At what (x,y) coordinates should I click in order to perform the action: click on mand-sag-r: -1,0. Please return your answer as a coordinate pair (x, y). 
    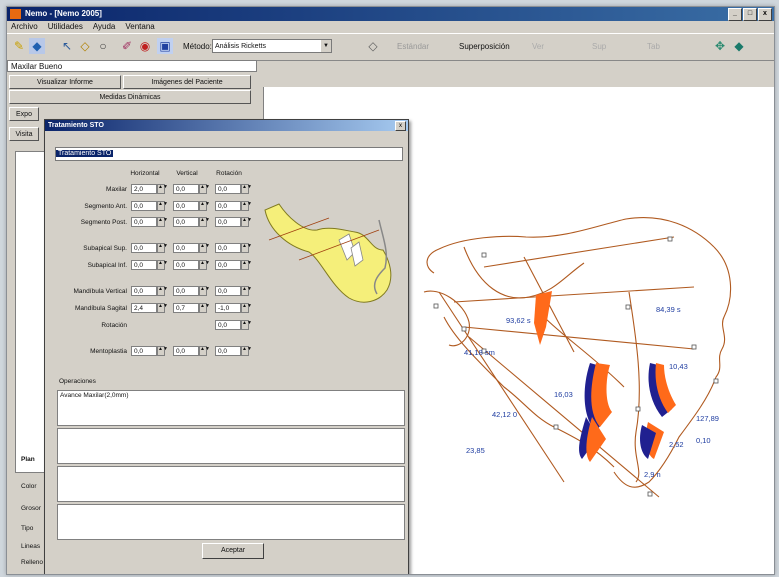
    Looking at the image, I should click on (228, 308).